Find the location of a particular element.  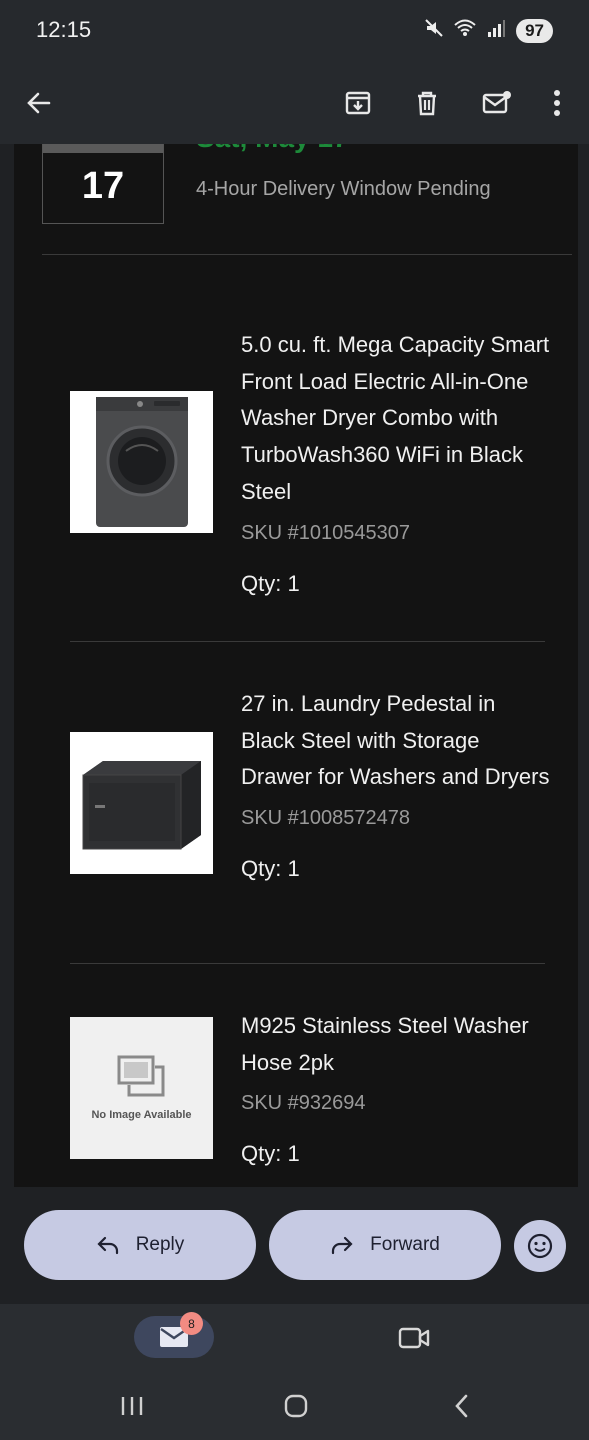

delivery-window-text: 4-Hour Delivery Window Pending is located at coordinates (343, 189).